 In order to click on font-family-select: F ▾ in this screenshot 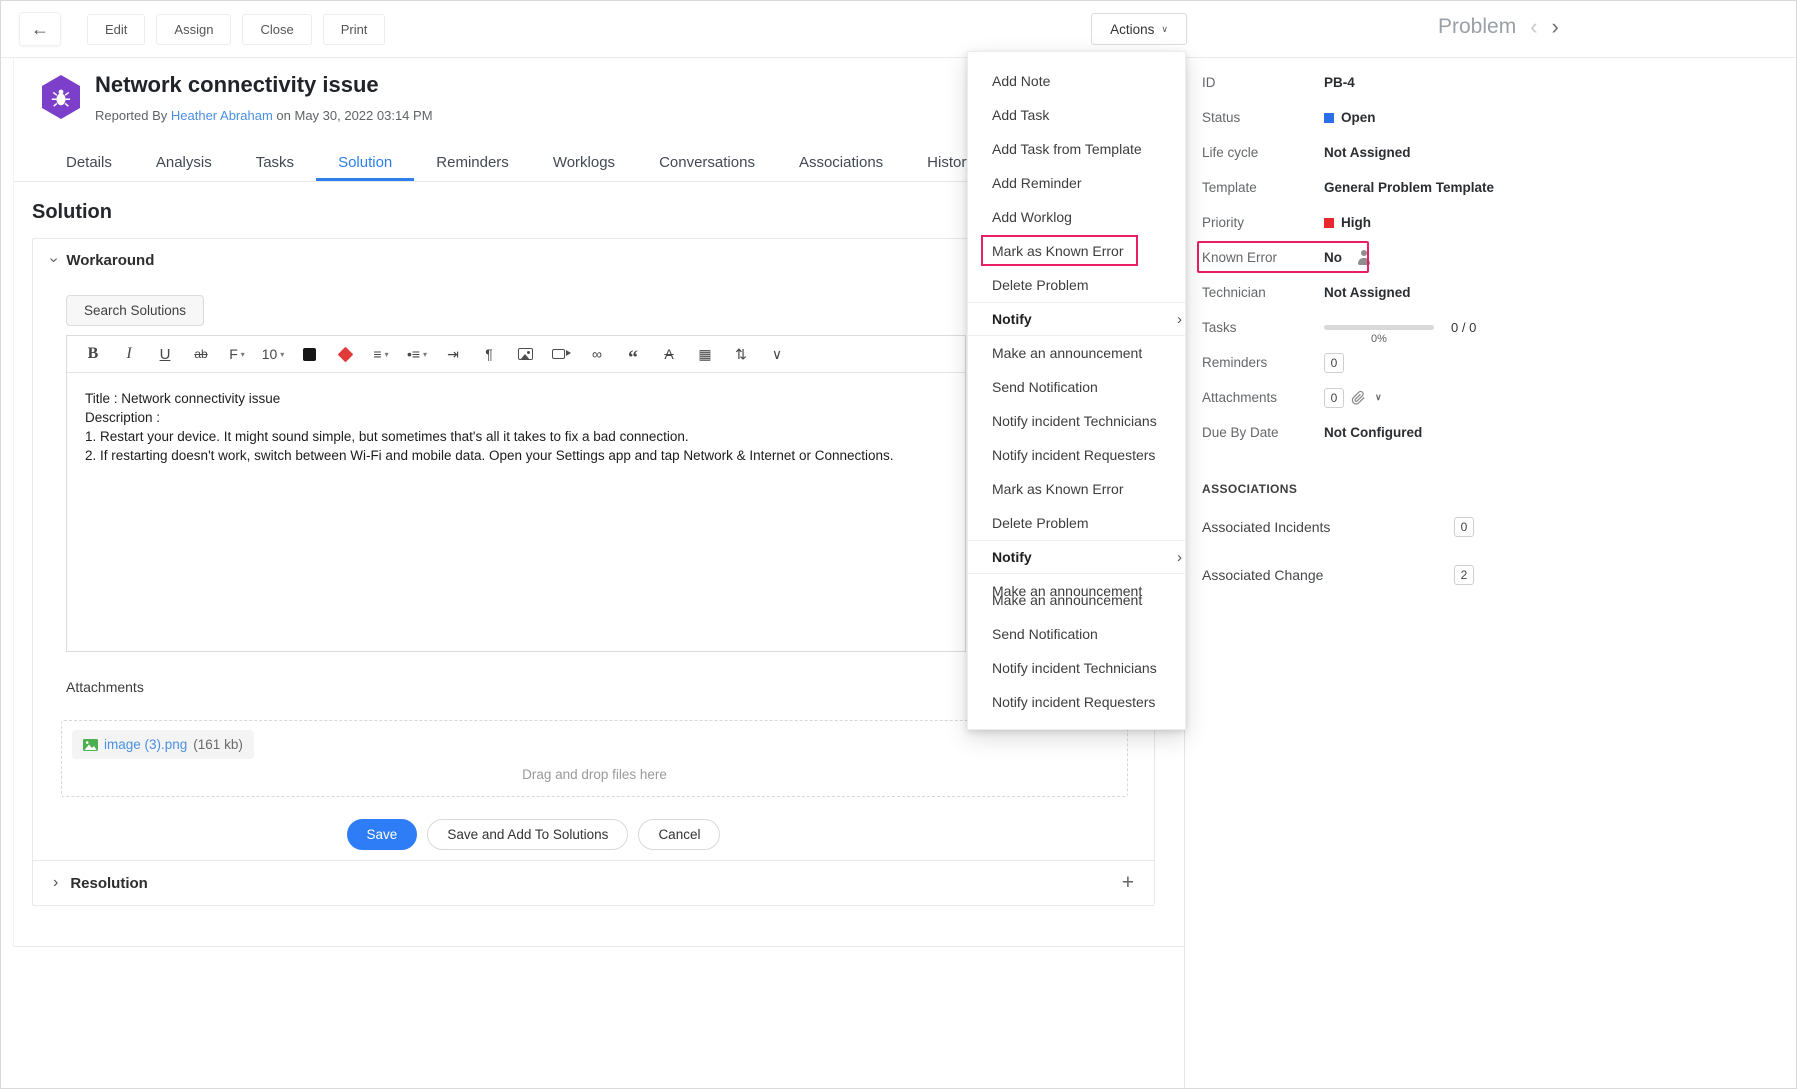, I will do `click(237, 354)`.